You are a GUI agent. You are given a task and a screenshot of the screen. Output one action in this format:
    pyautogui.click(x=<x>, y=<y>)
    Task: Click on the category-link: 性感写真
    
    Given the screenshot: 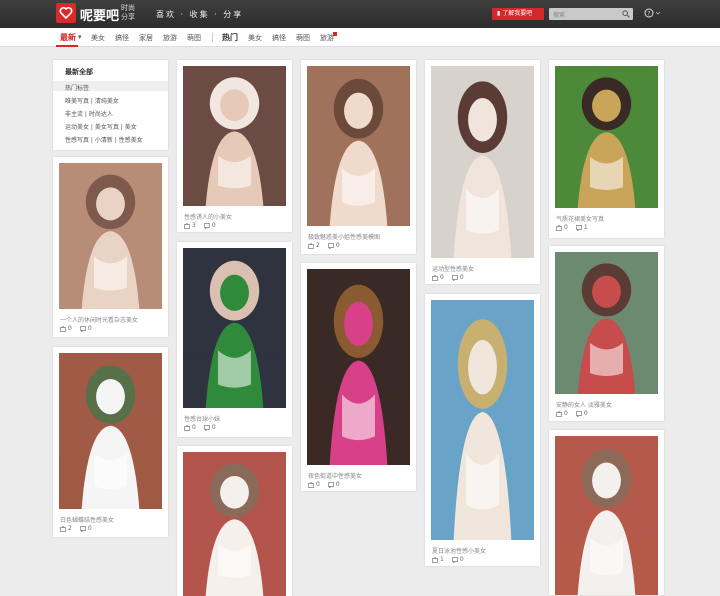 What is the action you would take?
    pyautogui.click(x=77, y=140)
    